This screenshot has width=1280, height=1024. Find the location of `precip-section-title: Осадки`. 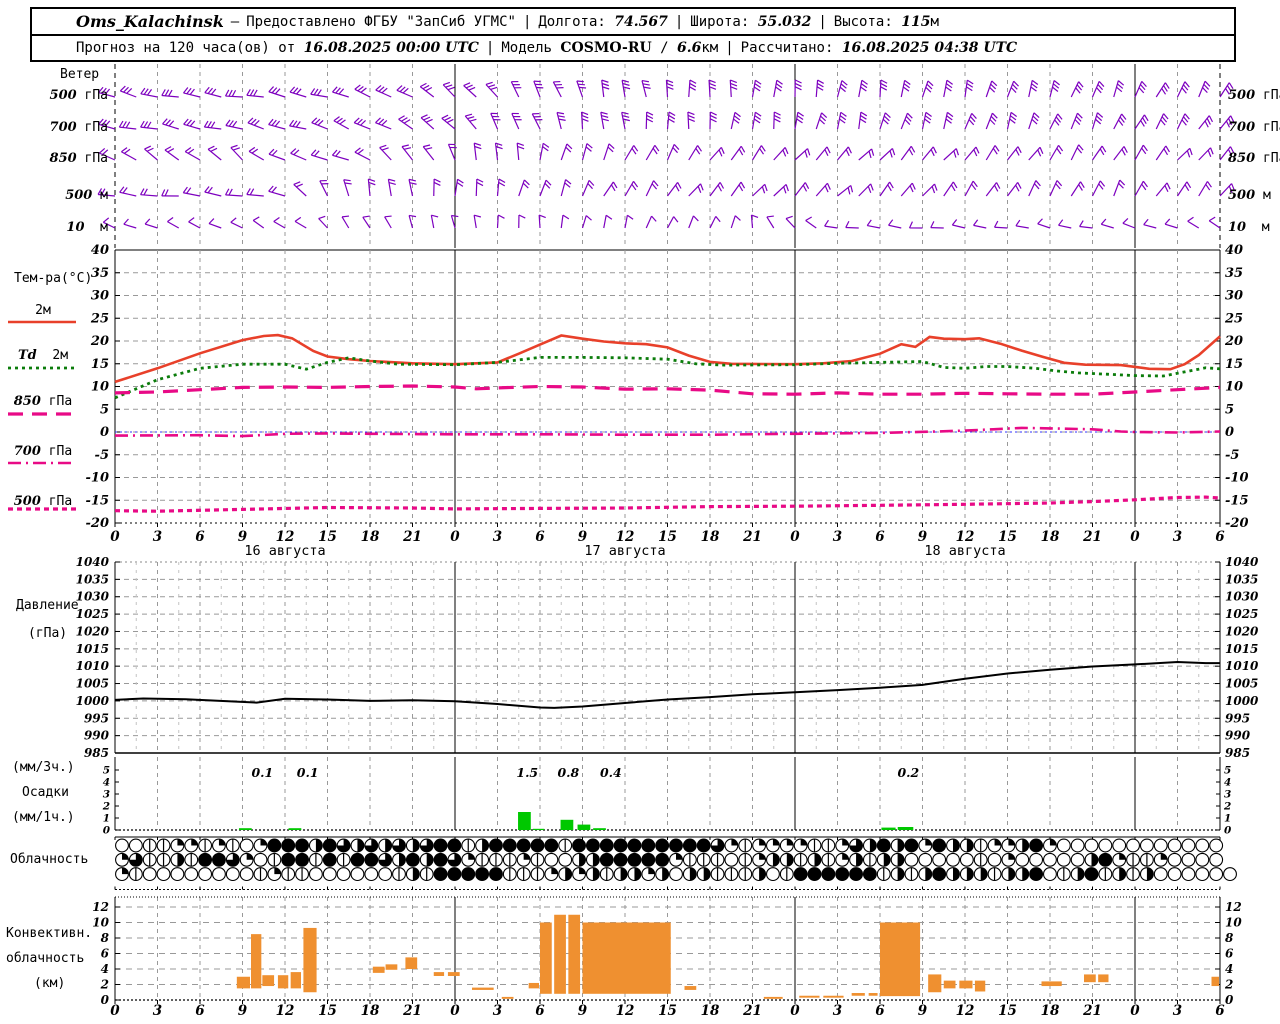

precip-section-title: Осадки is located at coordinates (45, 792).